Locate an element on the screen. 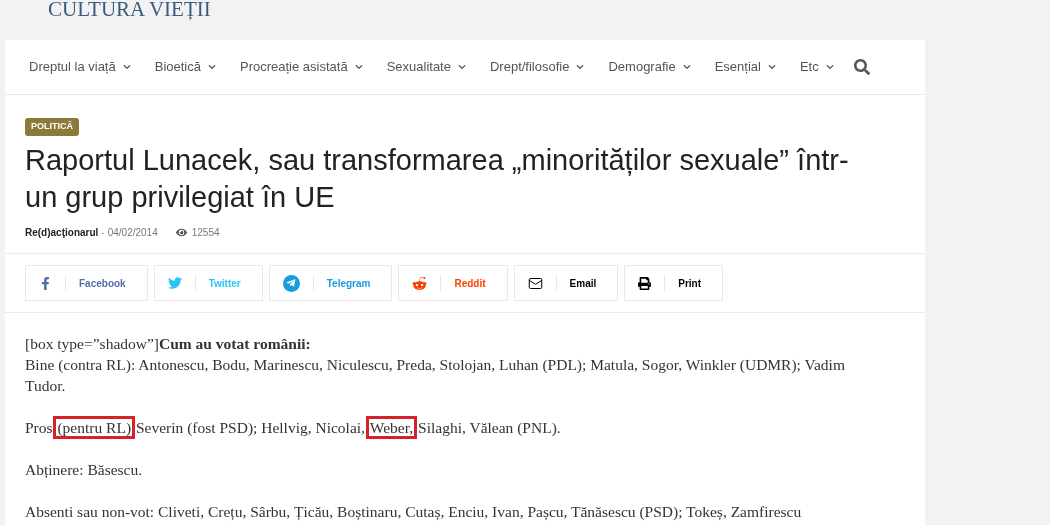 The height and width of the screenshot is (525, 1050). menu-item: Bioetică is located at coordinates (185, 67).